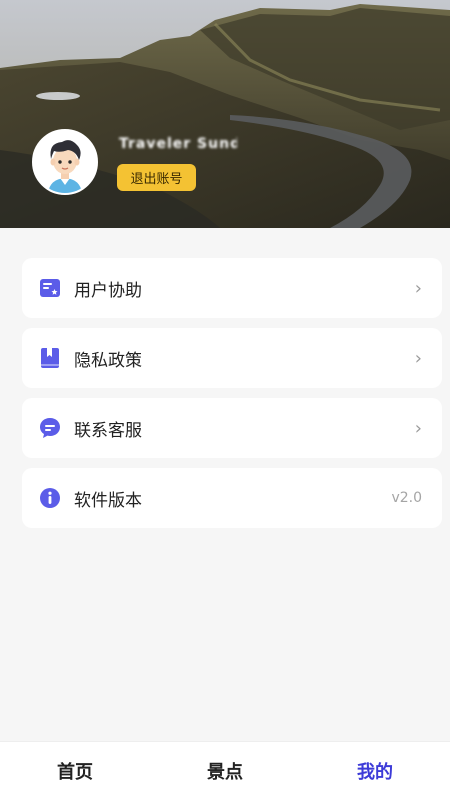 The height and width of the screenshot is (800, 450). Describe the element at coordinates (50, 358) in the screenshot. I see `bookmark-book-icon` at that location.